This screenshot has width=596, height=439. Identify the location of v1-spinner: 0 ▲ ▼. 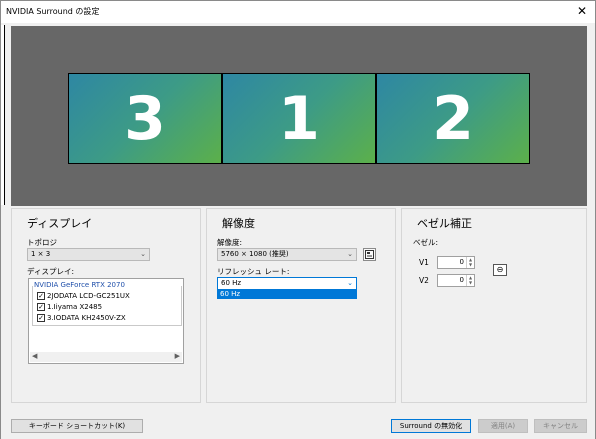
(456, 262).